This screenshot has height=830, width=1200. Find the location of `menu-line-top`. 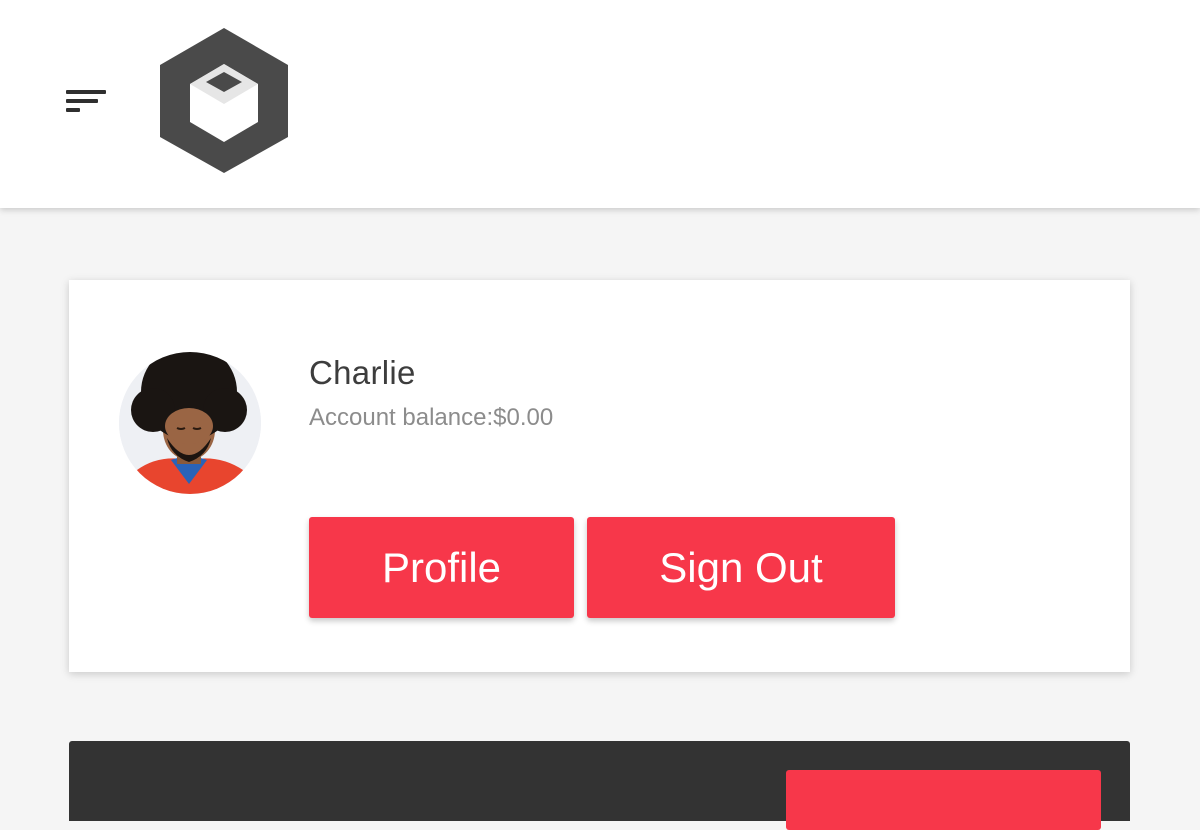

menu-line-top is located at coordinates (86, 92).